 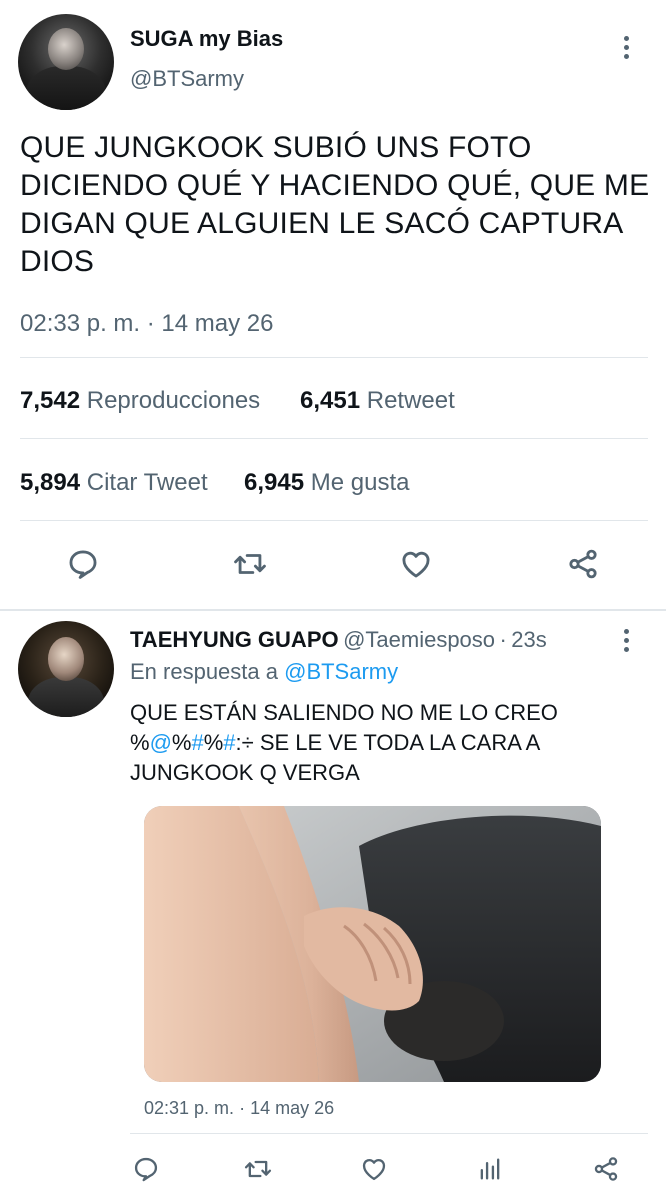 What do you see at coordinates (206, 39) in the screenshot?
I see `author-display-name: SUGA my Bias` at bounding box center [206, 39].